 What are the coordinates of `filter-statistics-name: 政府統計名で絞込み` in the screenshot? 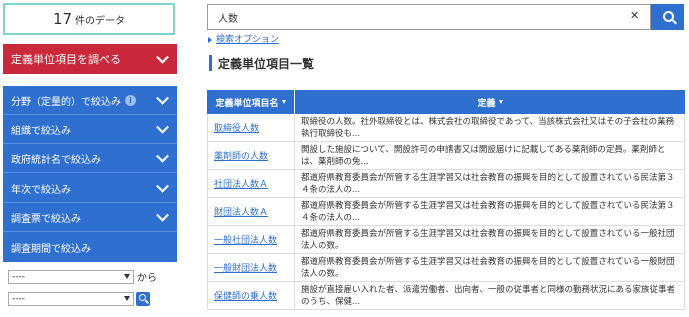 It's located at (90, 158).